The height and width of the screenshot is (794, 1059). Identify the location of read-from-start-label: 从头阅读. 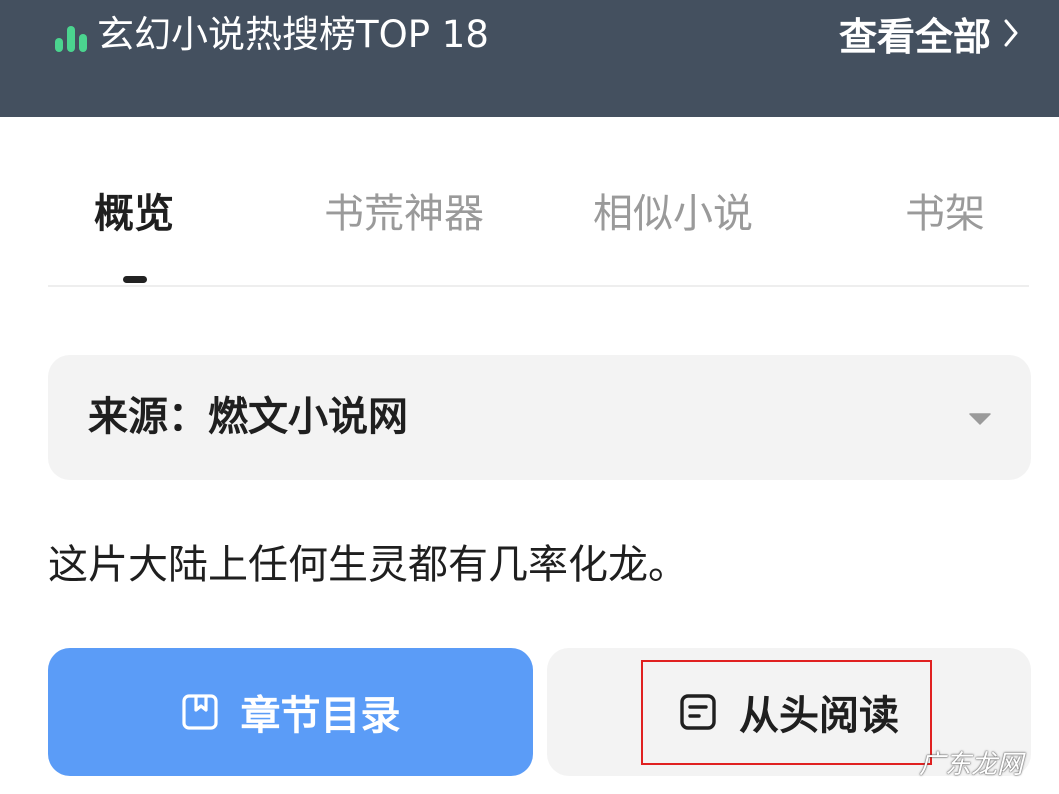
(819, 716).